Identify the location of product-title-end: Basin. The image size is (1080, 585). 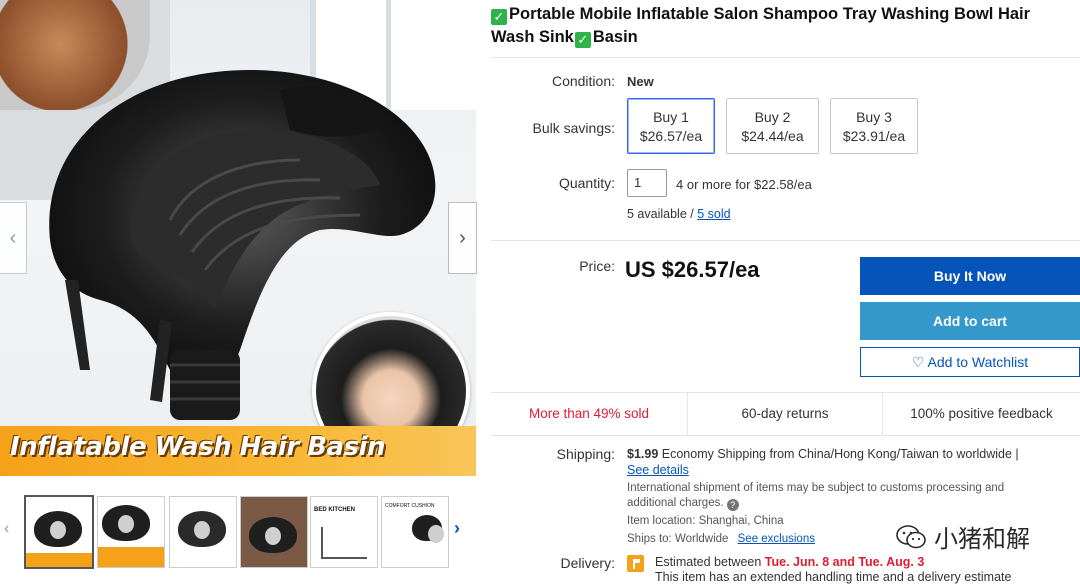
(615, 37).